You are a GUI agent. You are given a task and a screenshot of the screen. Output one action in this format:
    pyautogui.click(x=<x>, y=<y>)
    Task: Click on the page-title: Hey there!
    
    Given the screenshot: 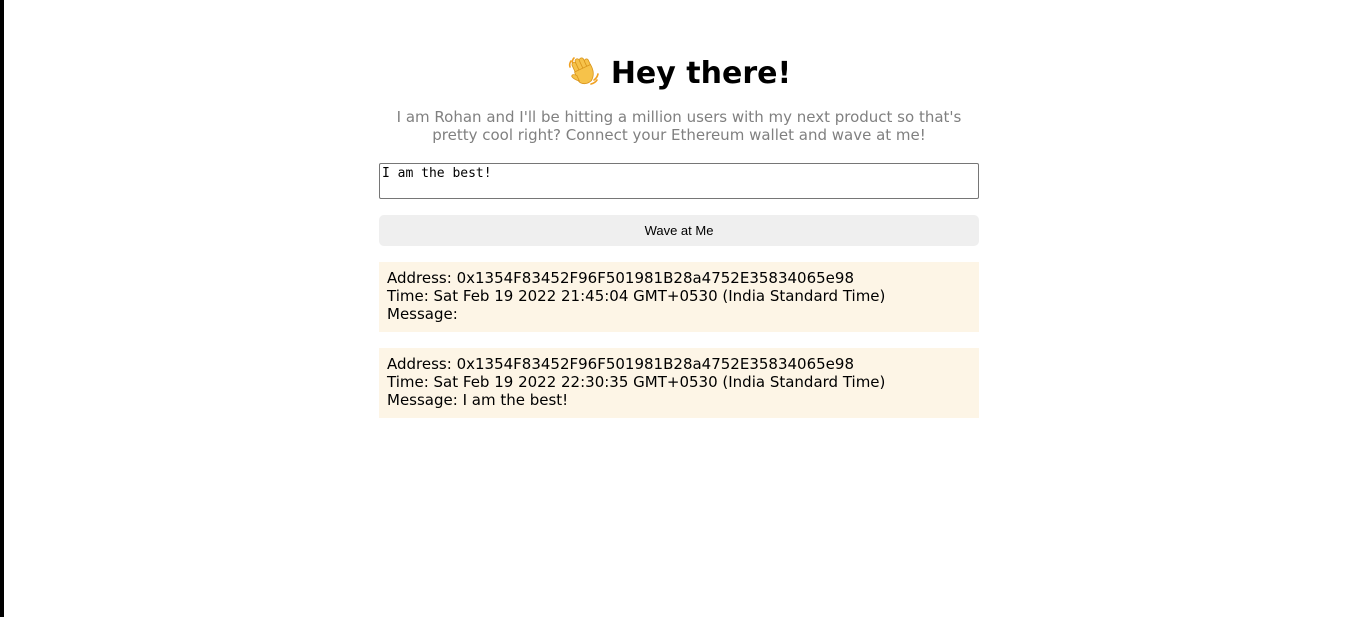 What is the action you would take?
    pyautogui.click(x=679, y=74)
    